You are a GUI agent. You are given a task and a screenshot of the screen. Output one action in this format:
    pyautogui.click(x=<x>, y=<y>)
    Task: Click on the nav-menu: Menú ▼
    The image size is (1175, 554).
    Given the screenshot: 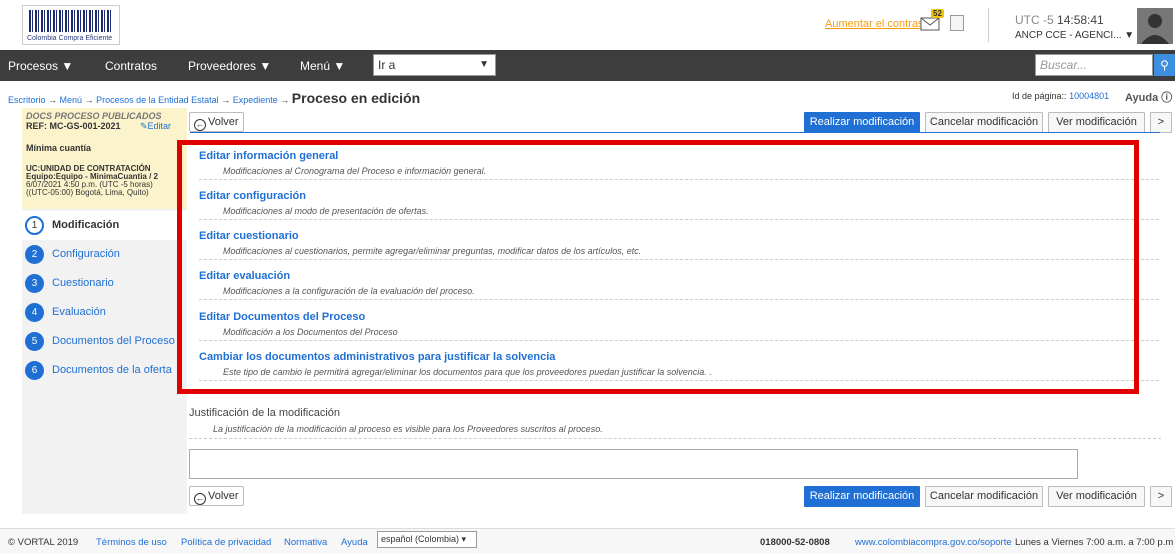 What is the action you would take?
    pyautogui.click(x=322, y=66)
    